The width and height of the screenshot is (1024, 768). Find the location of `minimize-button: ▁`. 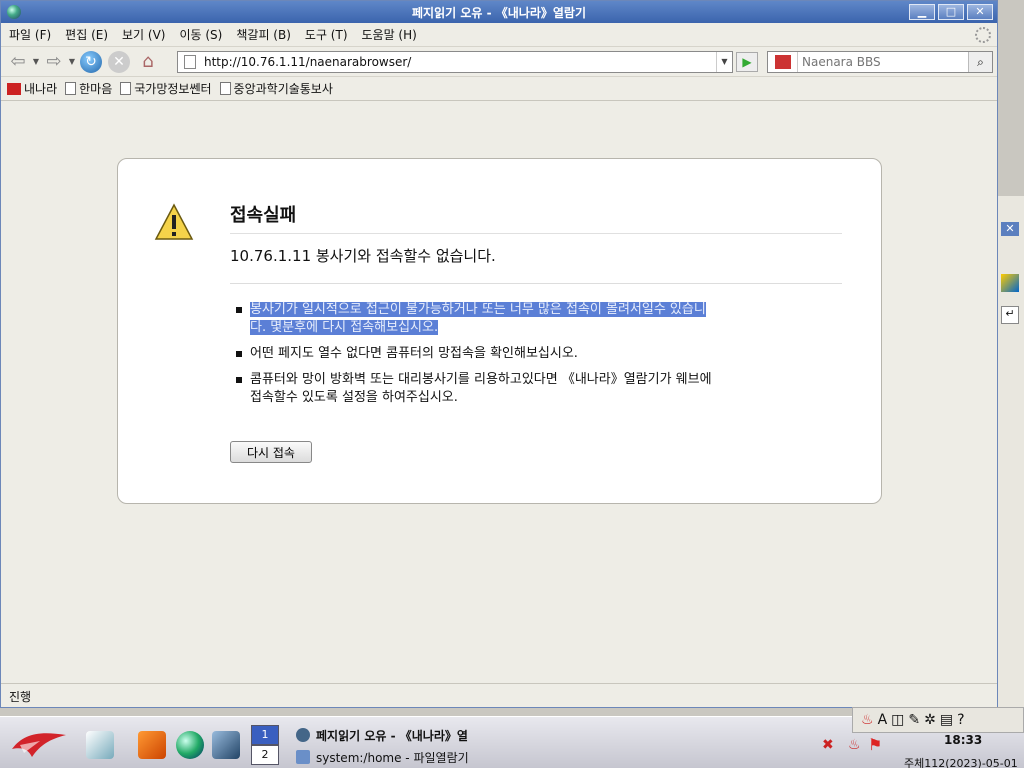

minimize-button: ▁ is located at coordinates (922, 12).